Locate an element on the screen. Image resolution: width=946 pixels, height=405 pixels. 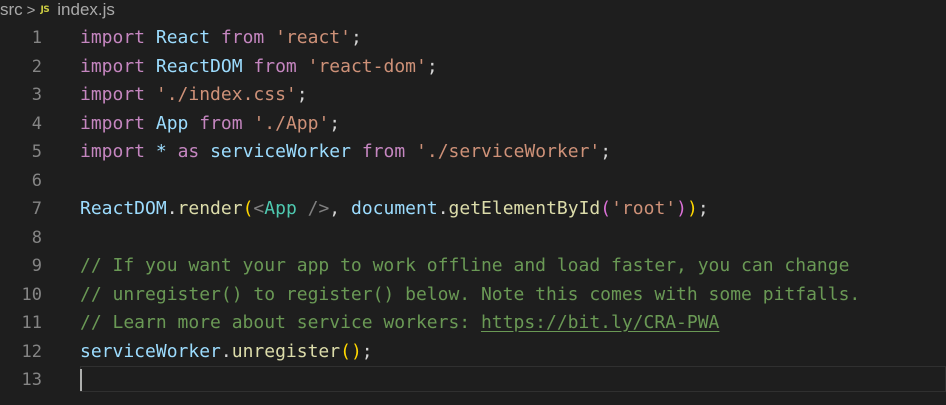
code-token: // Learn more about service workers: is located at coordinates (280, 322).